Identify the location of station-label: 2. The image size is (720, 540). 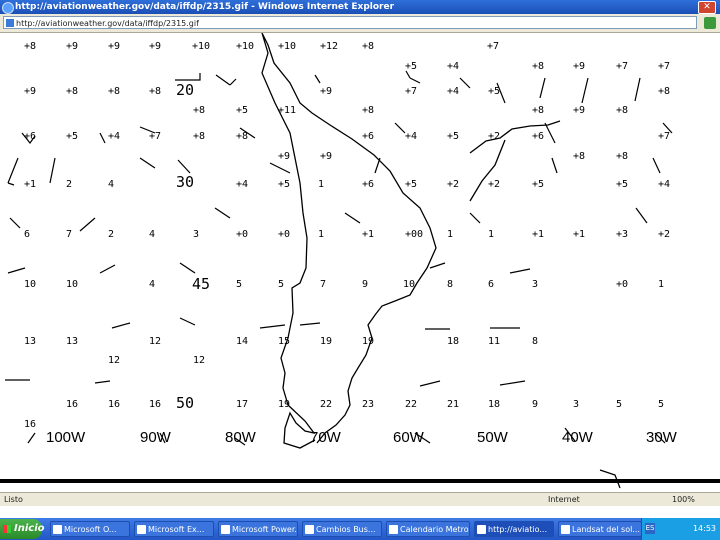
(111, 234).